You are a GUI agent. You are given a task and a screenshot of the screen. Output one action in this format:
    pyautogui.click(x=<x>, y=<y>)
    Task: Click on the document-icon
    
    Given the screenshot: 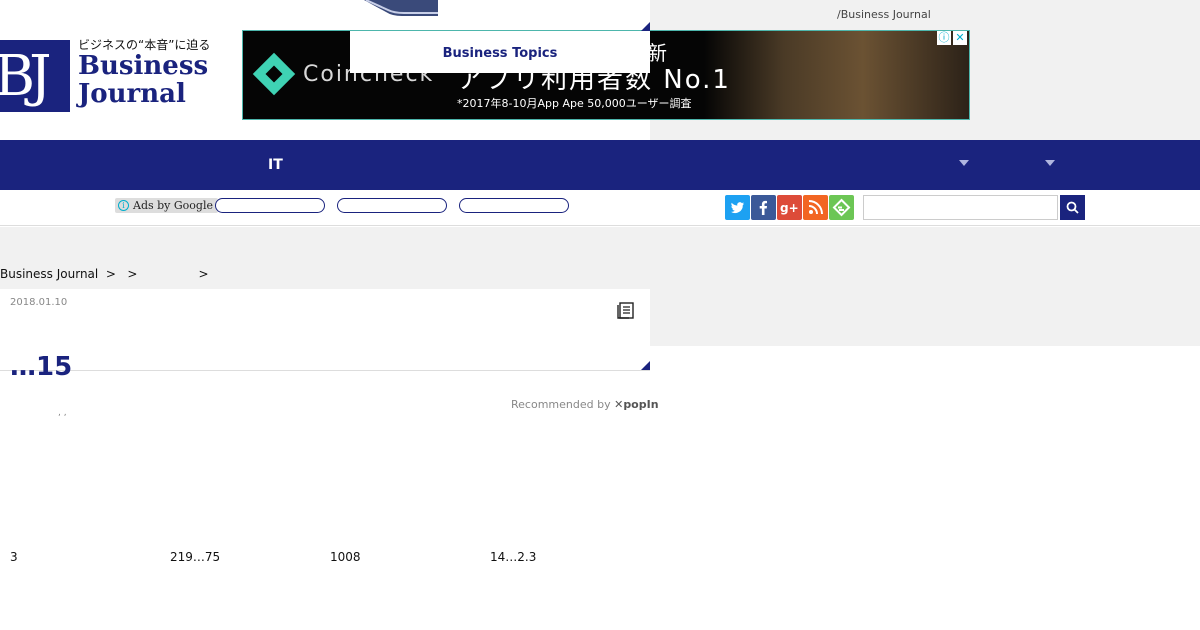 What is the action you would take?
    pyautogui.click(x=626, y=310)
    